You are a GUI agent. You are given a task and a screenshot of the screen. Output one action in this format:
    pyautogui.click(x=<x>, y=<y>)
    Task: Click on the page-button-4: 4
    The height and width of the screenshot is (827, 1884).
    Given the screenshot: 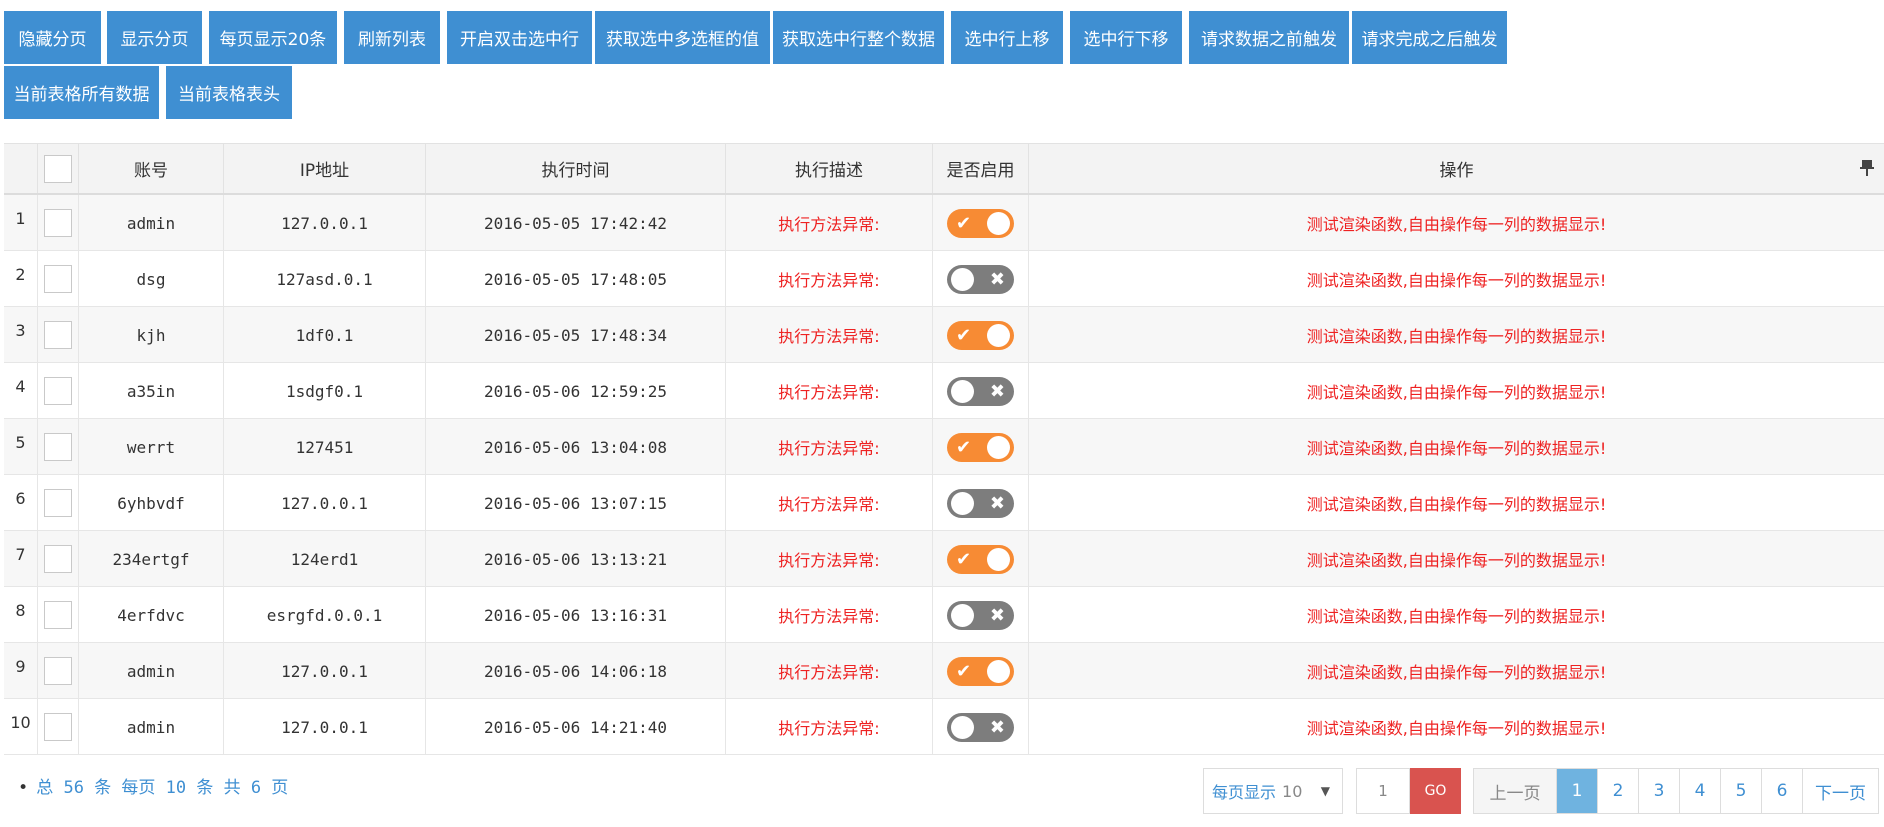 What is the action you would take?
    pyautogui.click(x=1699, y=791)
    